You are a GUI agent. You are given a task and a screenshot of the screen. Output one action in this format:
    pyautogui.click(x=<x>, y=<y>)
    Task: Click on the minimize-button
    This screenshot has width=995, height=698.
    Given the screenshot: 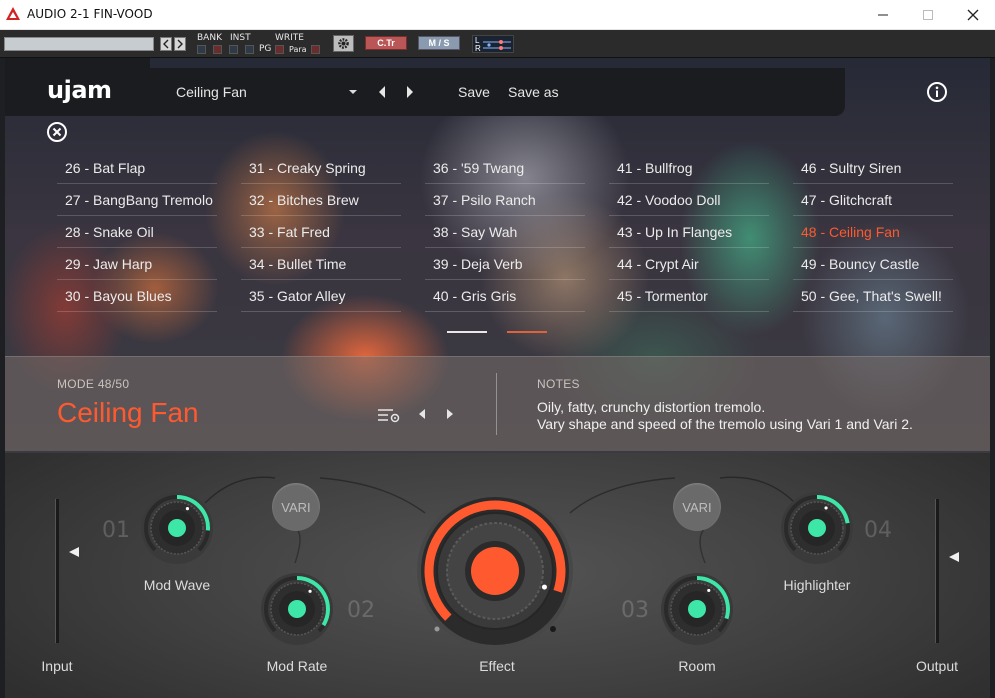 What is the action you would take?
    pyautogui.click(x=883, y=15)
    